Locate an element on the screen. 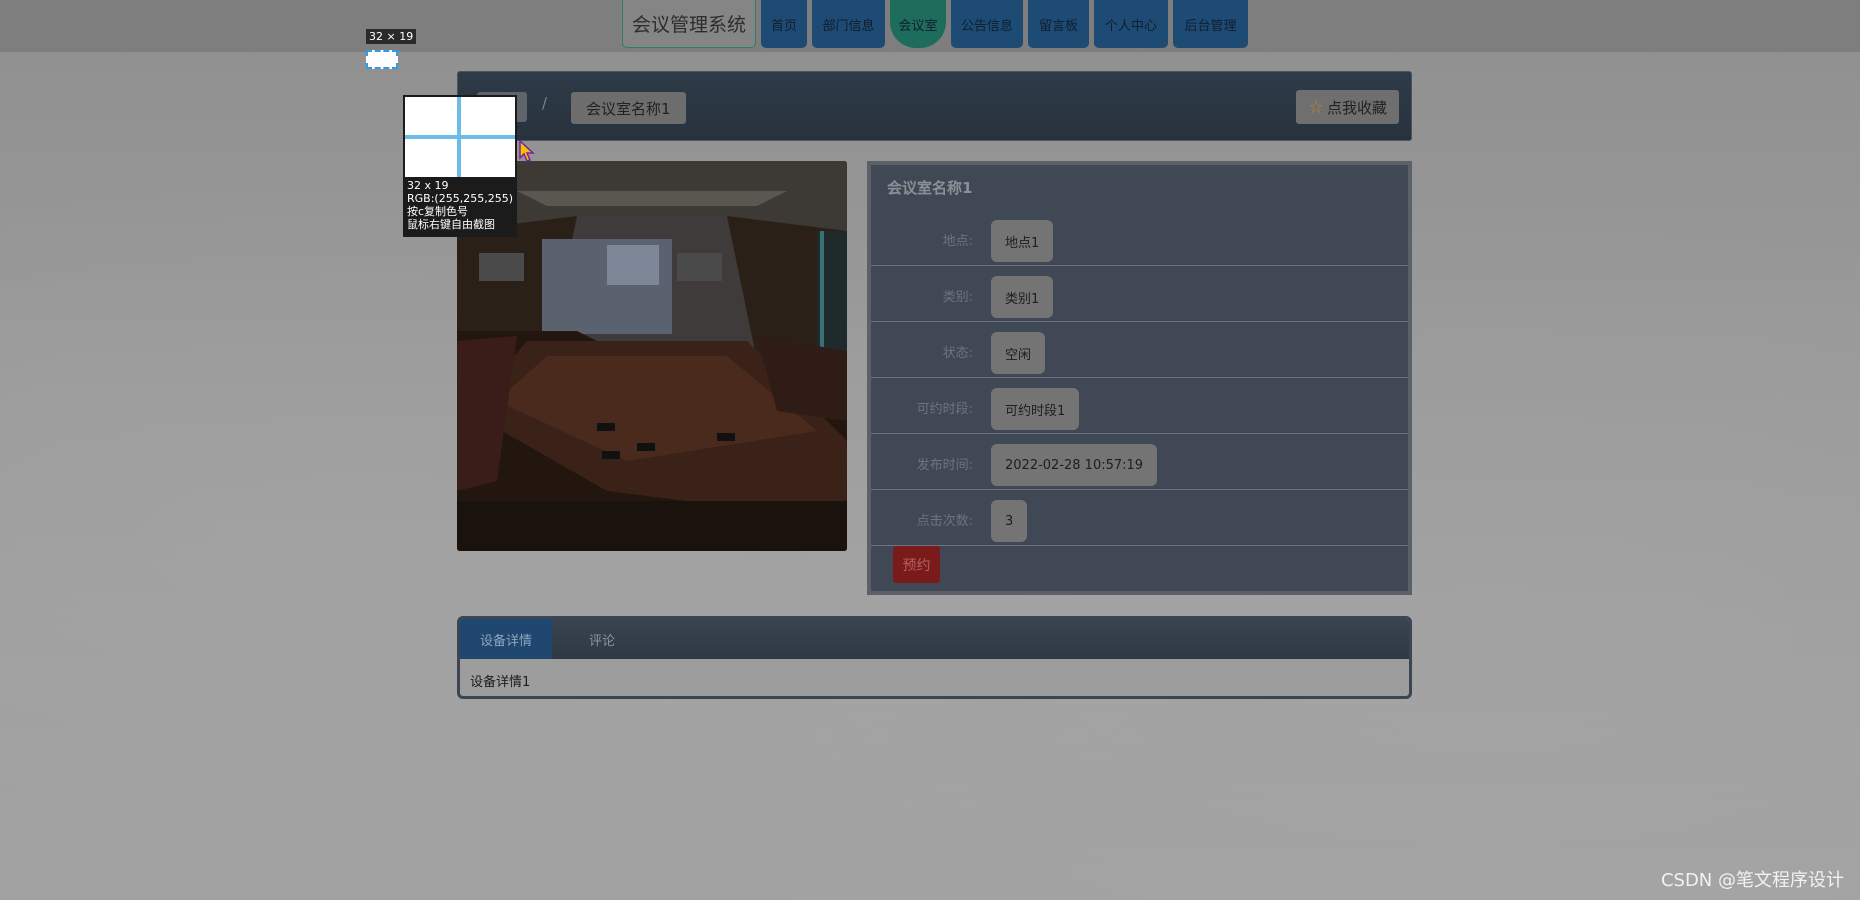  field-value-status: 空闲 is located at coordinates (1018, 353).